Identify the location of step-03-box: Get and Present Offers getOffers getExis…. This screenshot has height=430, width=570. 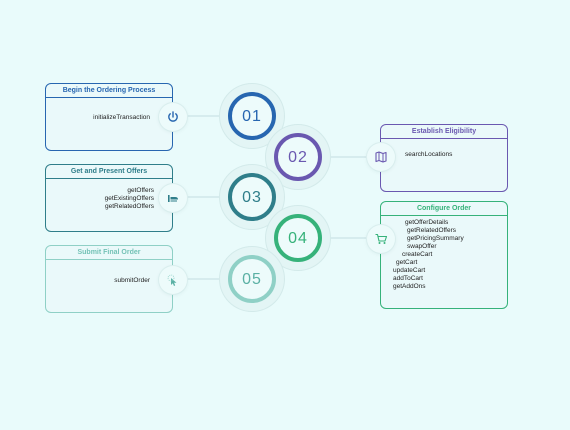
(109, 198).